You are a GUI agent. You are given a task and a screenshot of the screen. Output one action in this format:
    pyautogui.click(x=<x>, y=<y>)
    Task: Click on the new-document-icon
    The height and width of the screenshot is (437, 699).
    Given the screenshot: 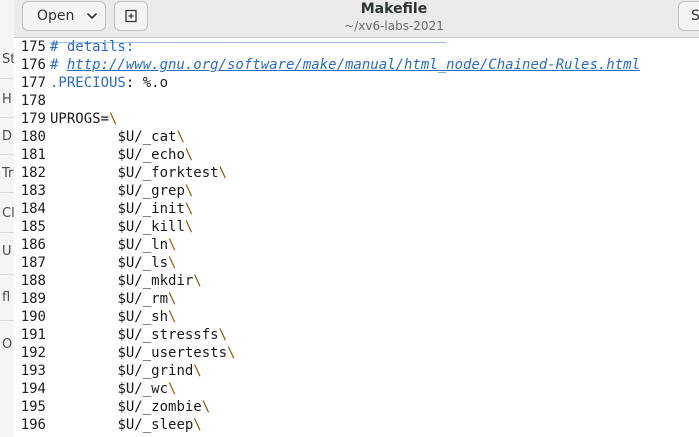 What is the action you would take?
    pyautogui.click(x=131, y=16)
    